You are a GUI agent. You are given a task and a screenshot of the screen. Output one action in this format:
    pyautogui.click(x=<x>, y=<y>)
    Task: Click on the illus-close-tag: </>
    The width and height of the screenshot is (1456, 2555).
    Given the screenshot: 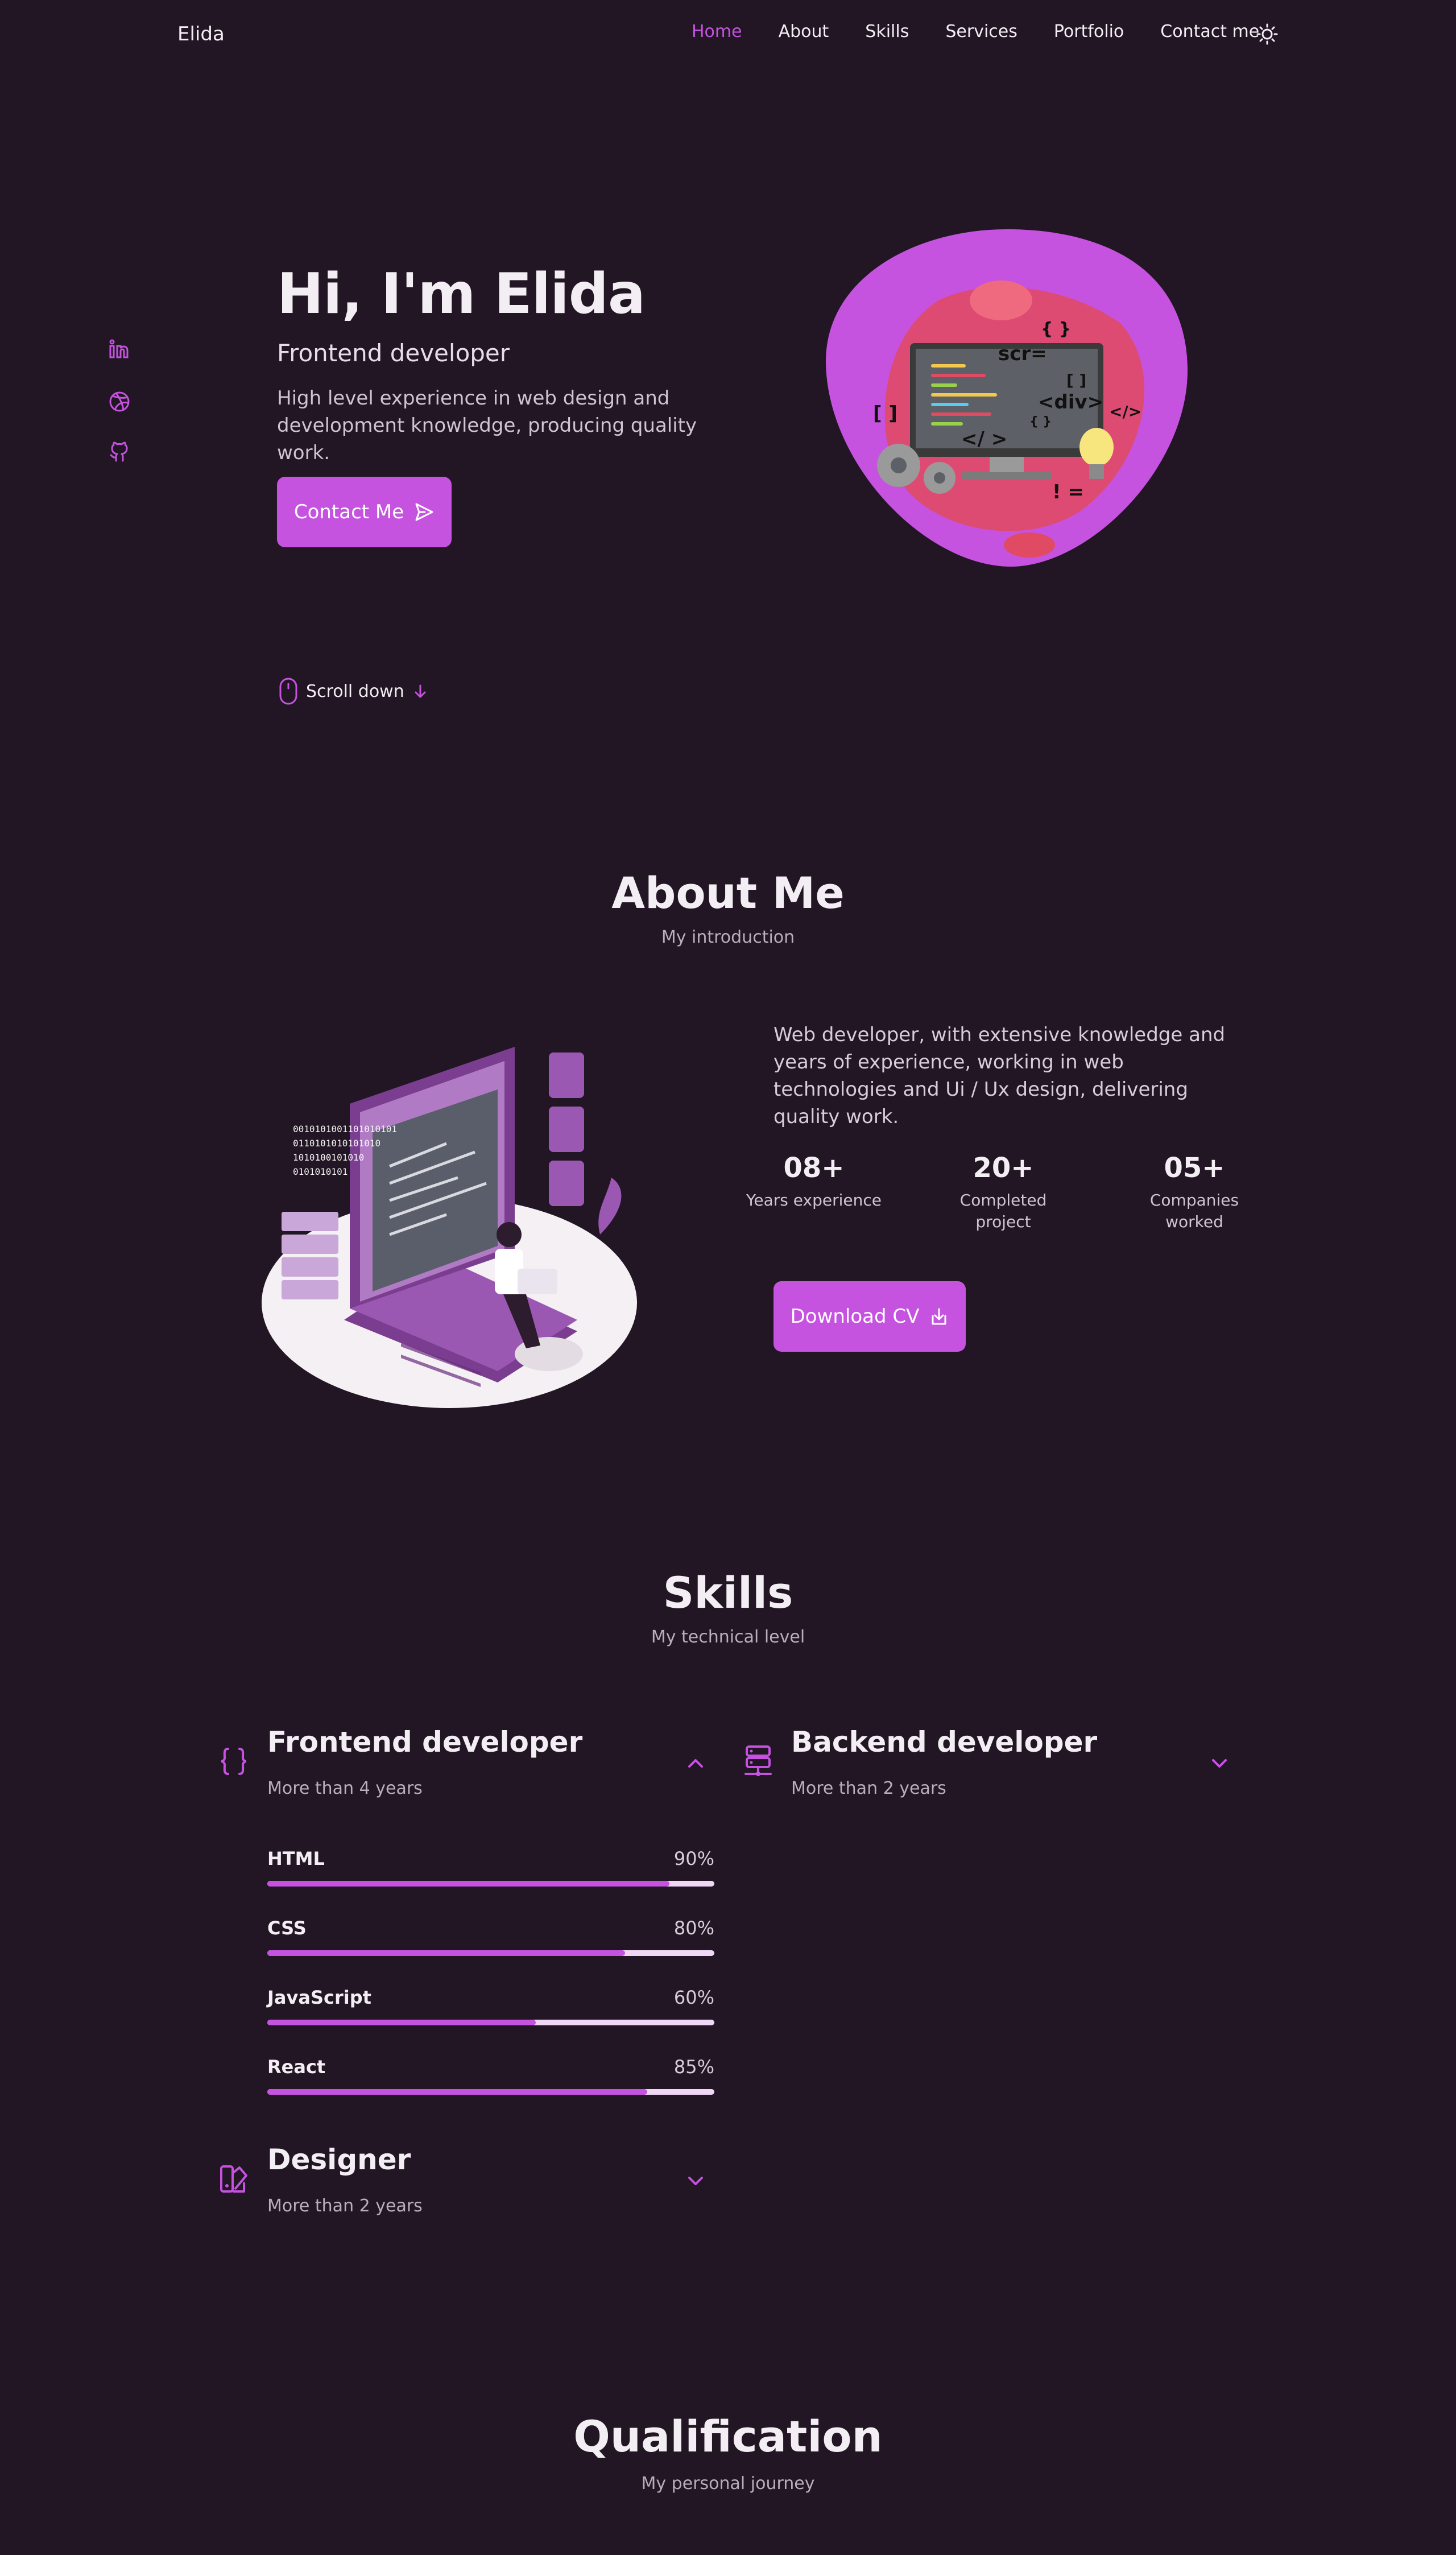 What is the action you would take?
    pyautogui.click(x=1125, y=411)
    